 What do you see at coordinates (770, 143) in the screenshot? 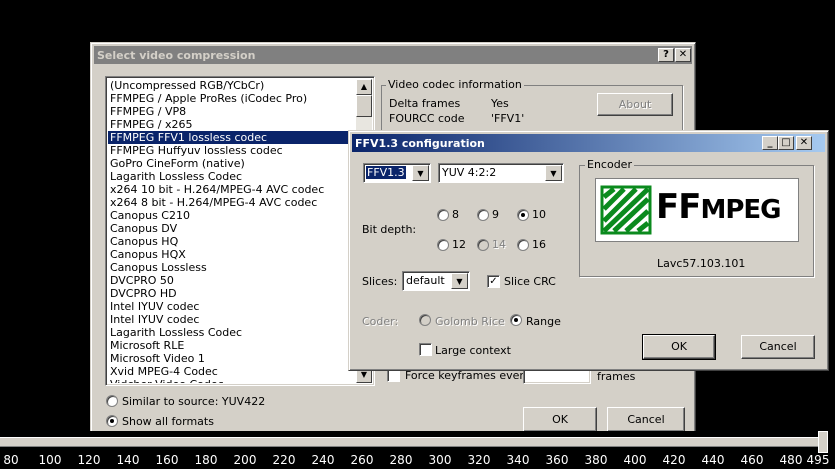
I see `minimize-button: _` at bounding box center [770, 143].